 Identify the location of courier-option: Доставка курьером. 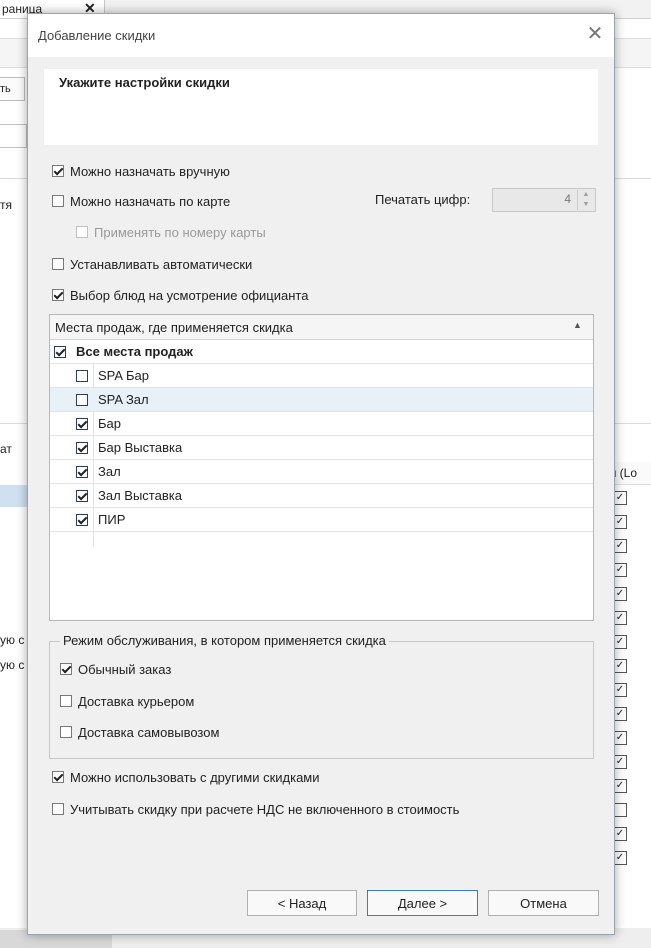
(127, 701).